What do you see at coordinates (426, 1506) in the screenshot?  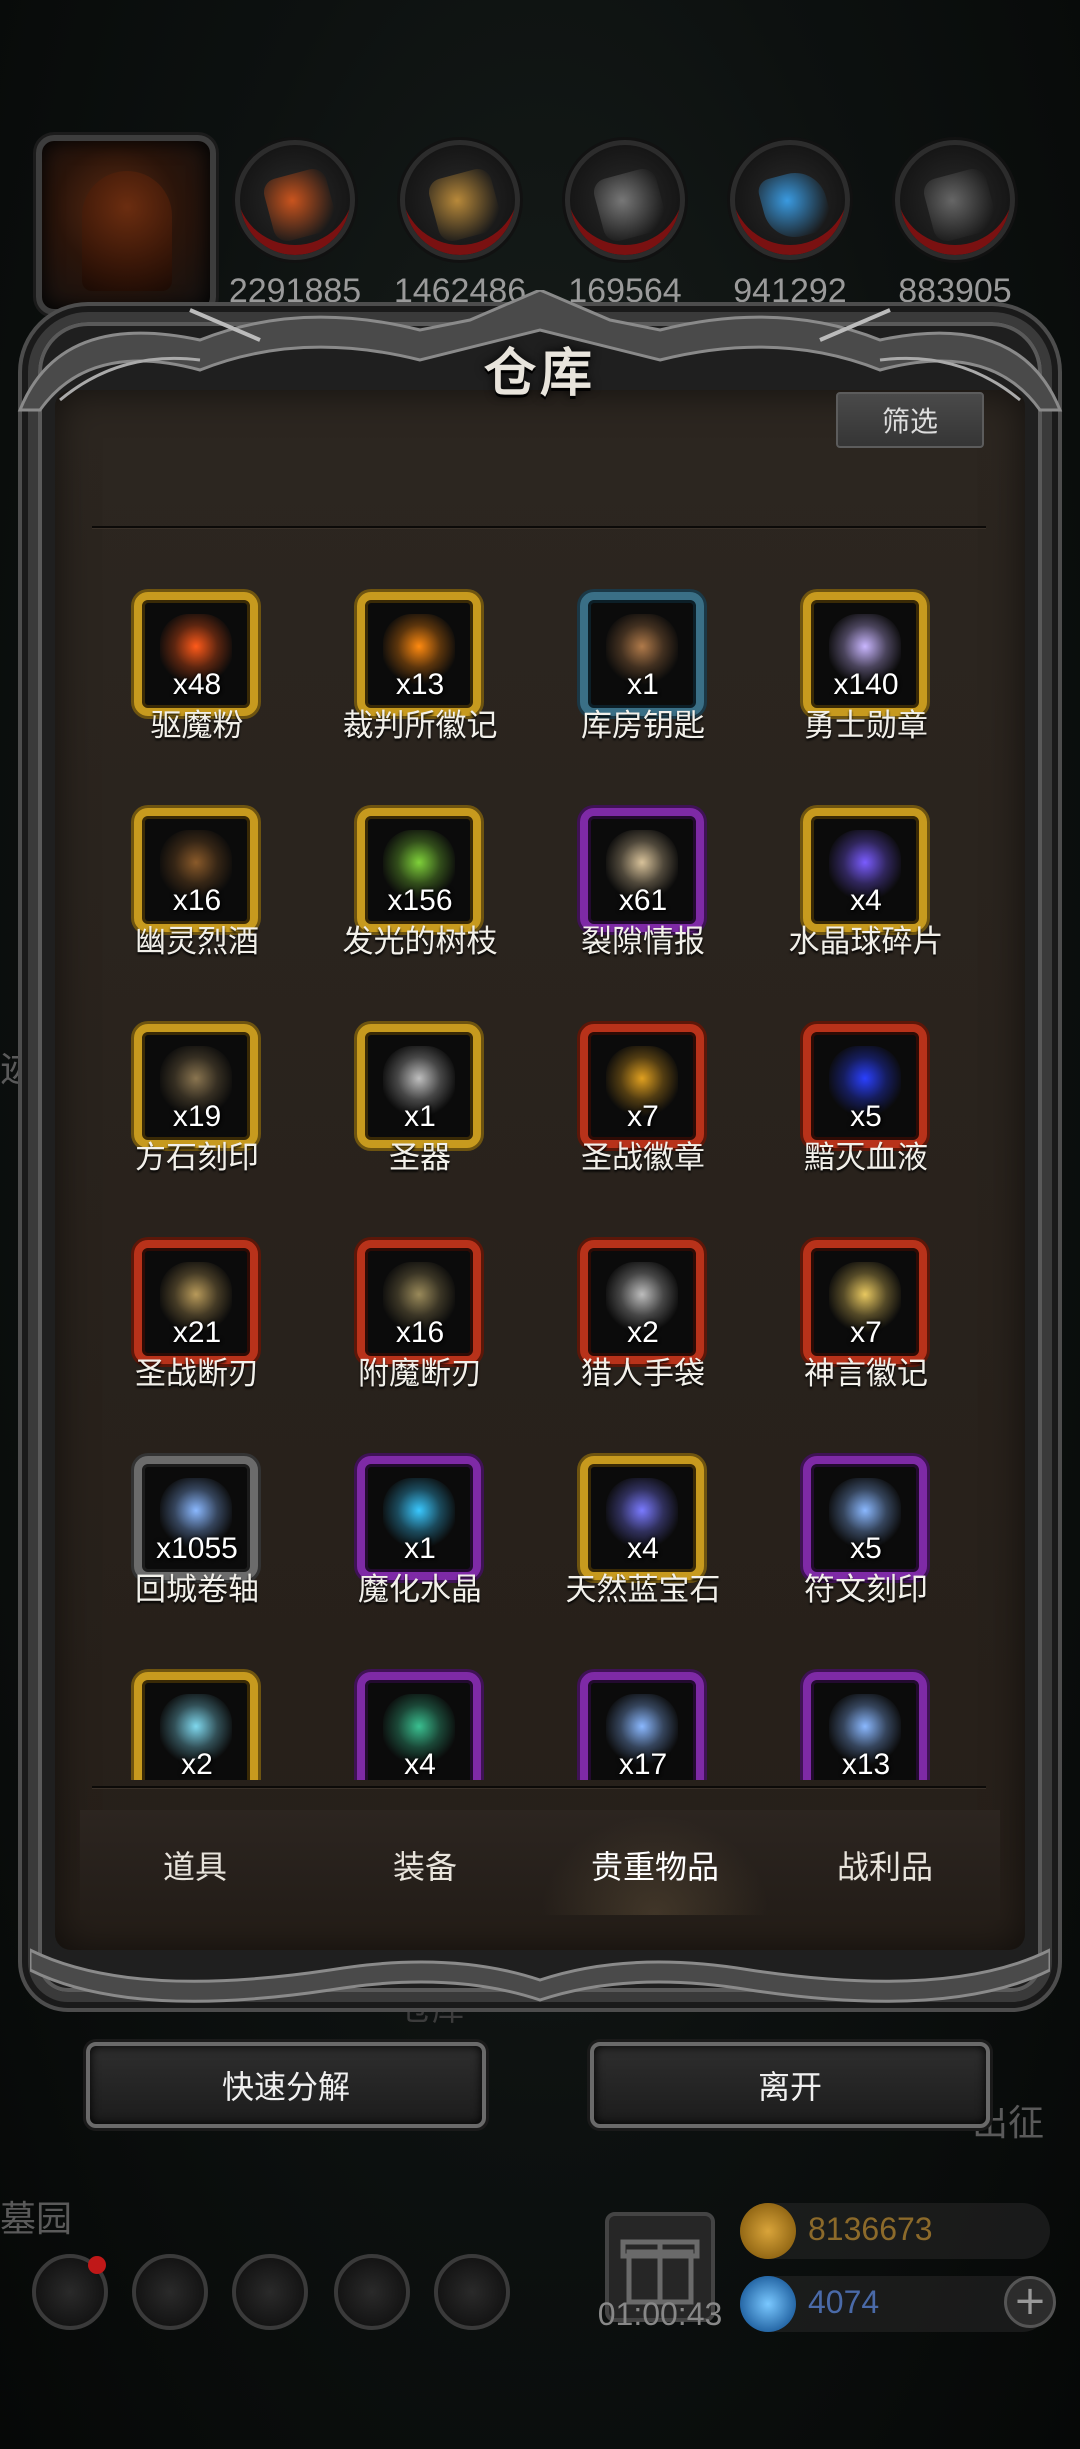 I see `inventory-item: x1 魔化水晶` at bounding box center [426, 1506].